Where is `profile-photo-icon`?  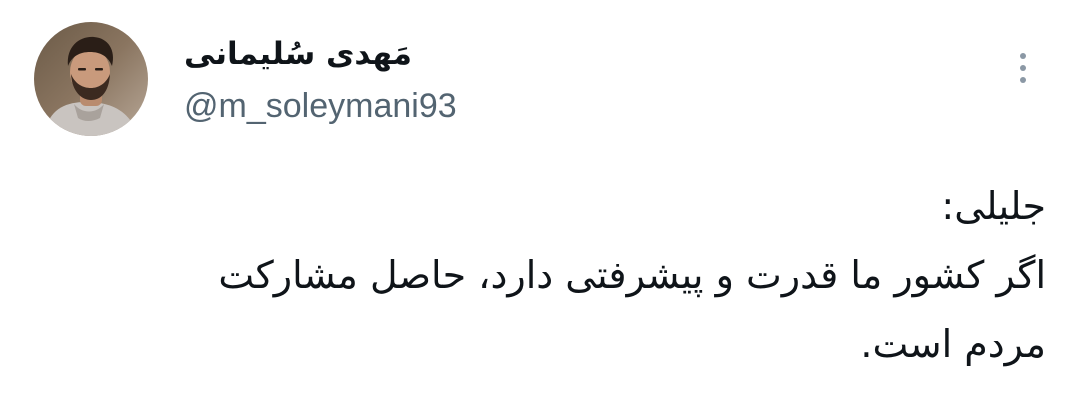 profile-photo-icon is located at coordinates (91, 79).